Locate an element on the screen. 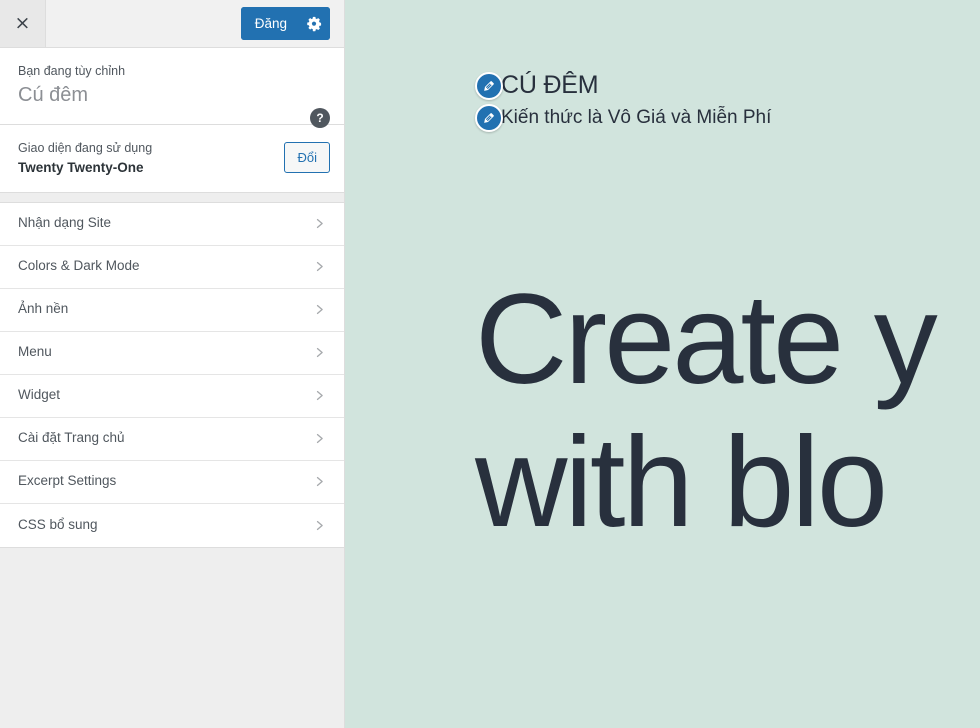  publish-button-group: Đăng is located at coordinates (285, 23).